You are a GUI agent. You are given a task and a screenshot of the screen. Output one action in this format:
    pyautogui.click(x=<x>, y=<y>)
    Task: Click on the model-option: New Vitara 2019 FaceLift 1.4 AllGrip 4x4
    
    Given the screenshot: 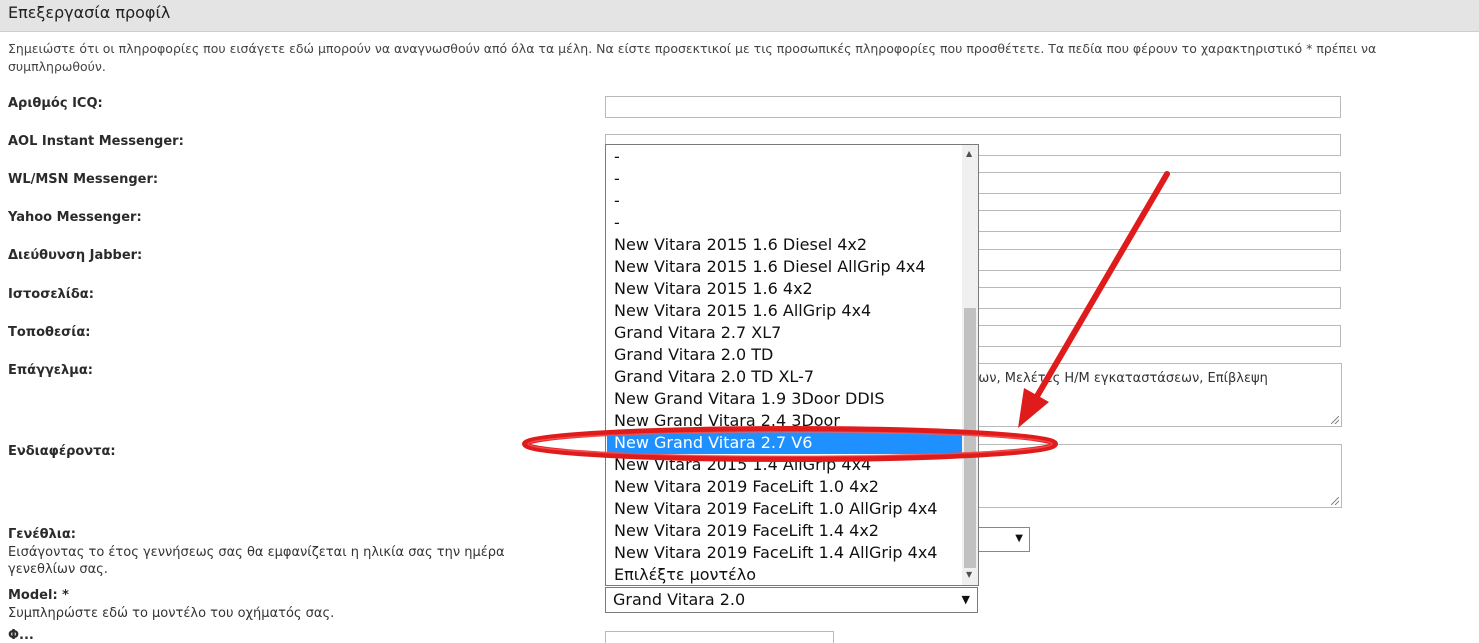 What is the action you would take?
    pyautogui.click(x=785, y=553)
    